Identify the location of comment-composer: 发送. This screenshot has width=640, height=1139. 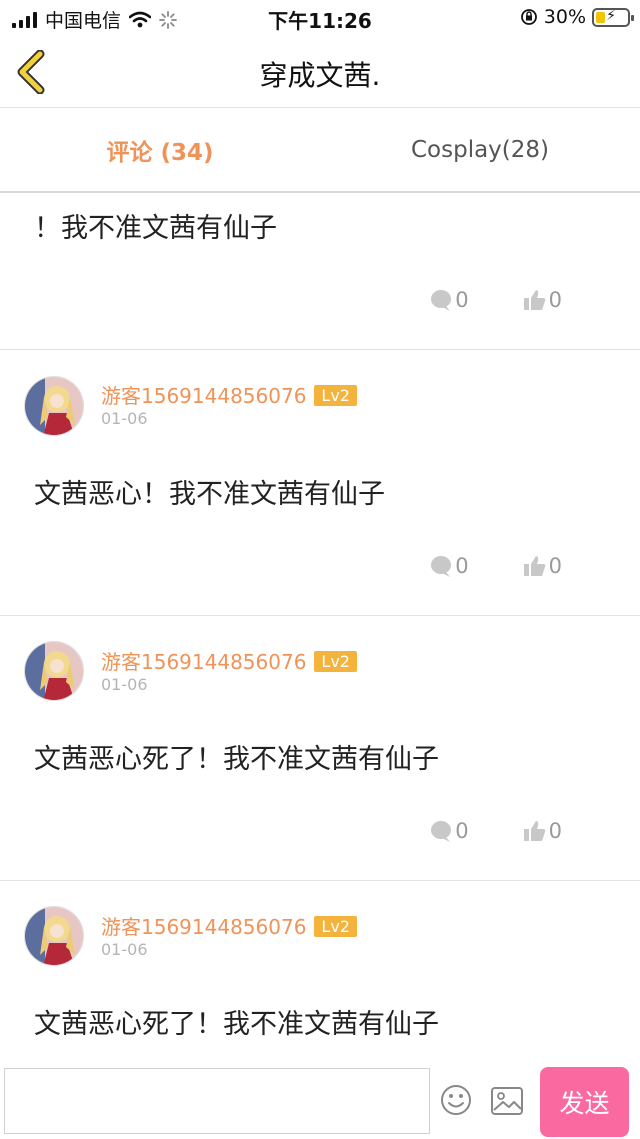
(320, 1101).